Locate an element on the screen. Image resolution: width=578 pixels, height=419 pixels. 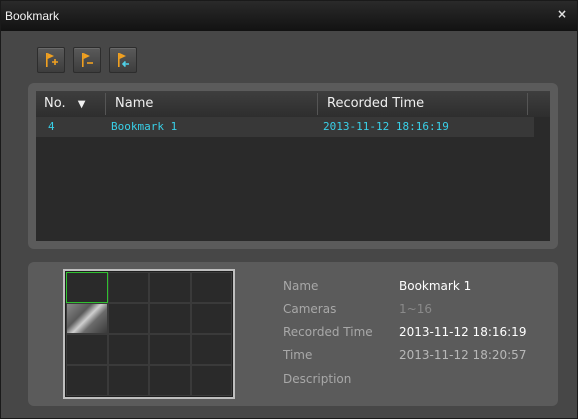
cell-no: 4 is located at coordinates (51, 126).